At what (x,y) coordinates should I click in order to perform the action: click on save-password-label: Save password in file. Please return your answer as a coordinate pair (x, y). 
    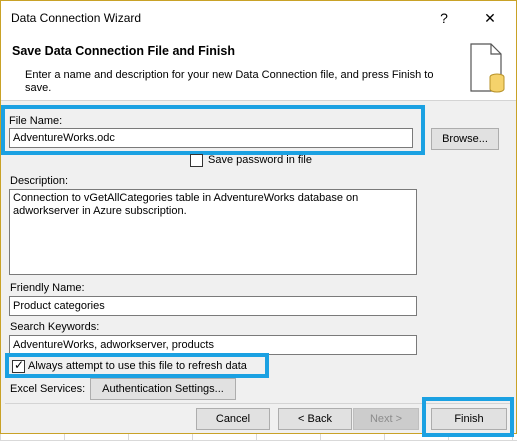
    Looking at the image, I should click on (260, 160).